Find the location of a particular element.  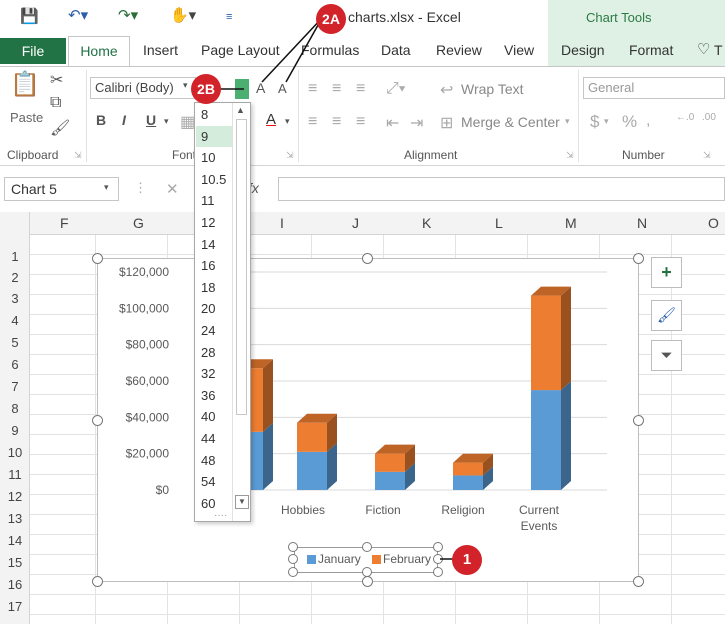

column-header: I is located at coordinates (282, 223).